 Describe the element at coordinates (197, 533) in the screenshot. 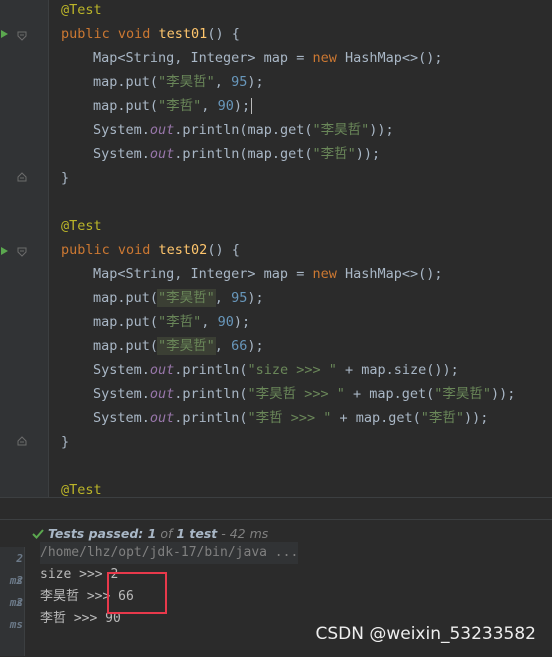

I see `total-tests: 1 test` at that location.